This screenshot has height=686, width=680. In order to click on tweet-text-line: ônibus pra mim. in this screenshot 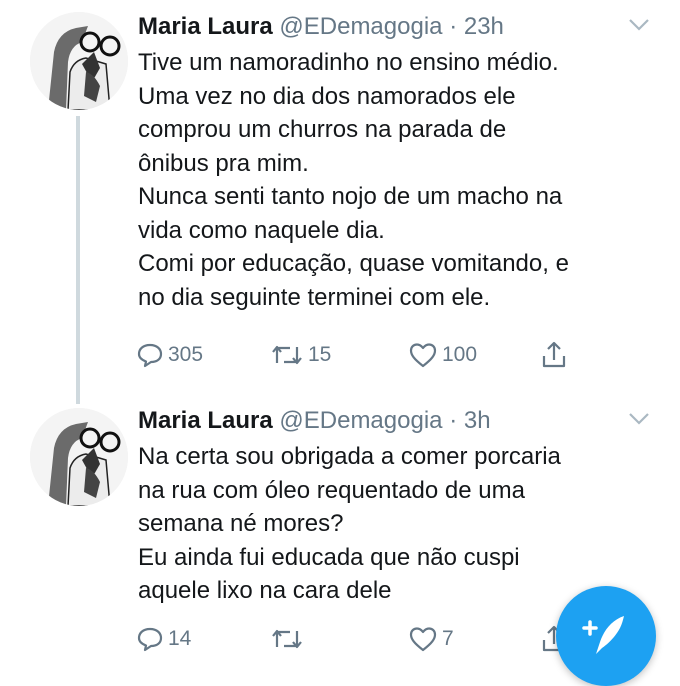, I will do `click(223, 163)`.